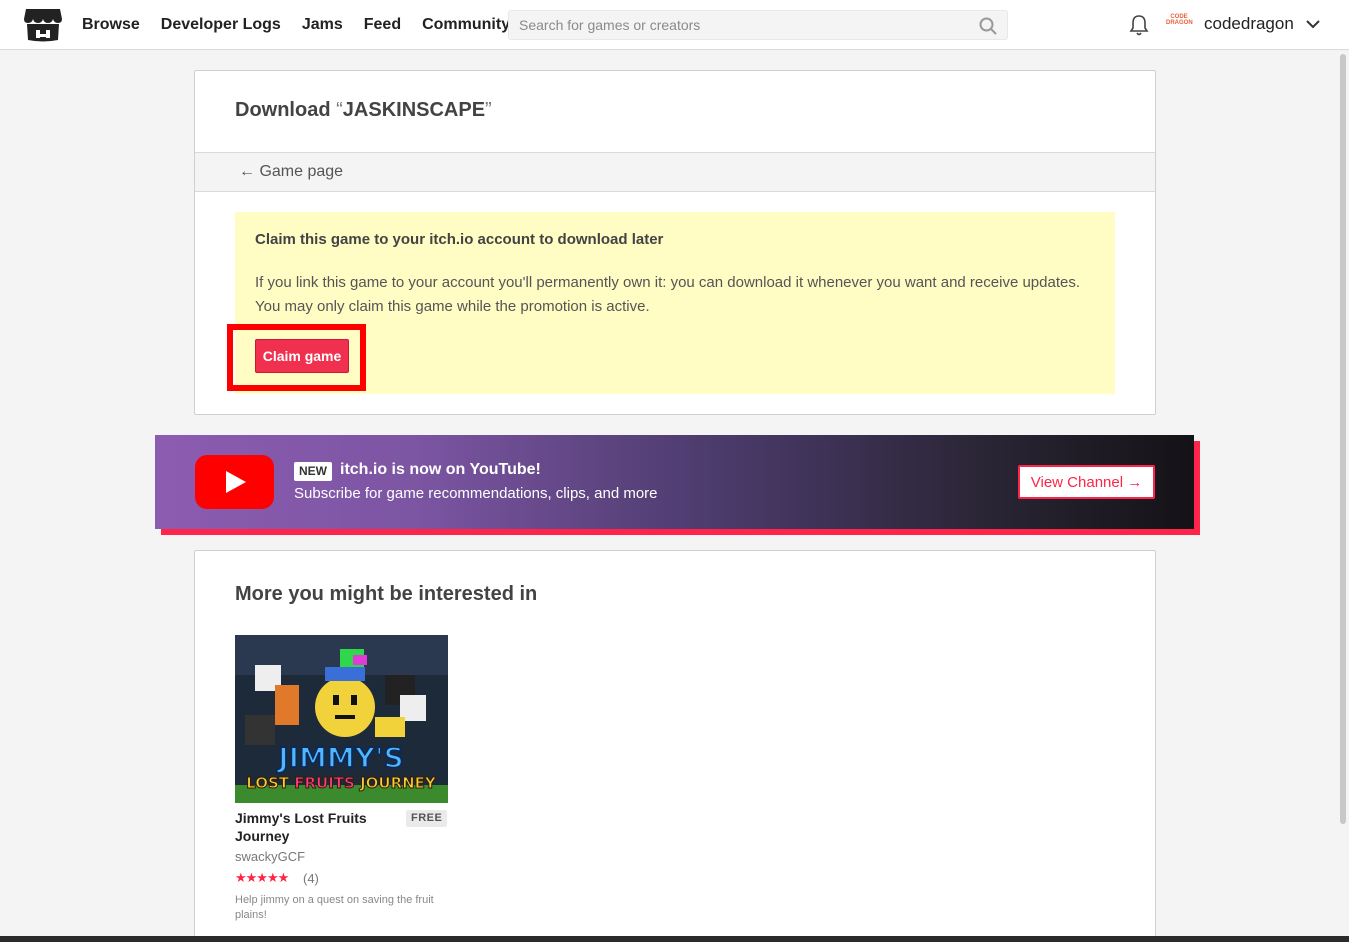 The width and height of the screenshot is (1349, 942). I want to click on thumb-subtitle-journey: JOURNEY, so click(396, 783).